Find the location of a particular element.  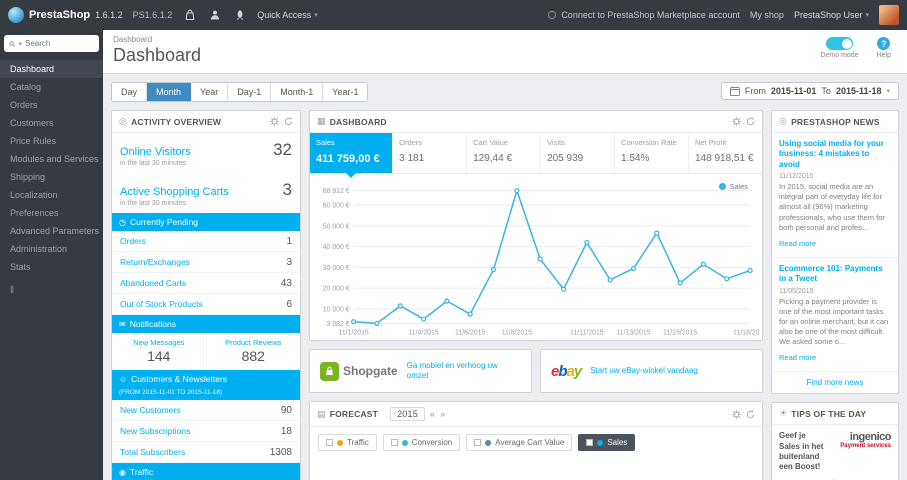

new-messages-cell: New Messages 144 is located at coordinates (159, 351).